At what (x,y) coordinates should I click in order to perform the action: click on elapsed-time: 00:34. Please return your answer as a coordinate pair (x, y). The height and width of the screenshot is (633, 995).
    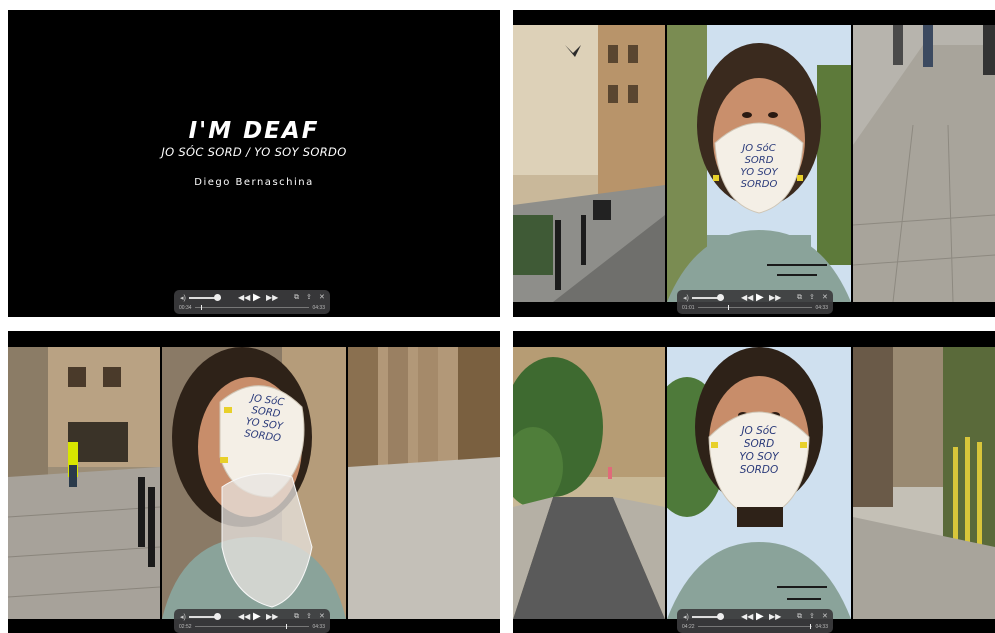
    Looking at the image, I should click on (185, 308).